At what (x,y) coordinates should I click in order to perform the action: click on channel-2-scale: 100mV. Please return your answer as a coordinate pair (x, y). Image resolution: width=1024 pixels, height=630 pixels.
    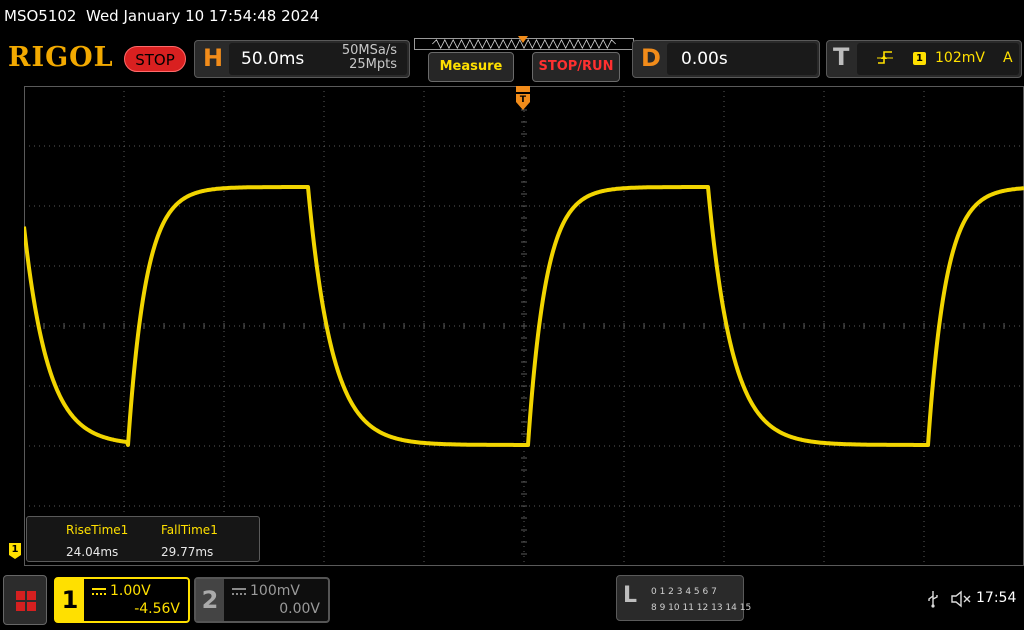
    Looking at the image, I should click on (275, 591).